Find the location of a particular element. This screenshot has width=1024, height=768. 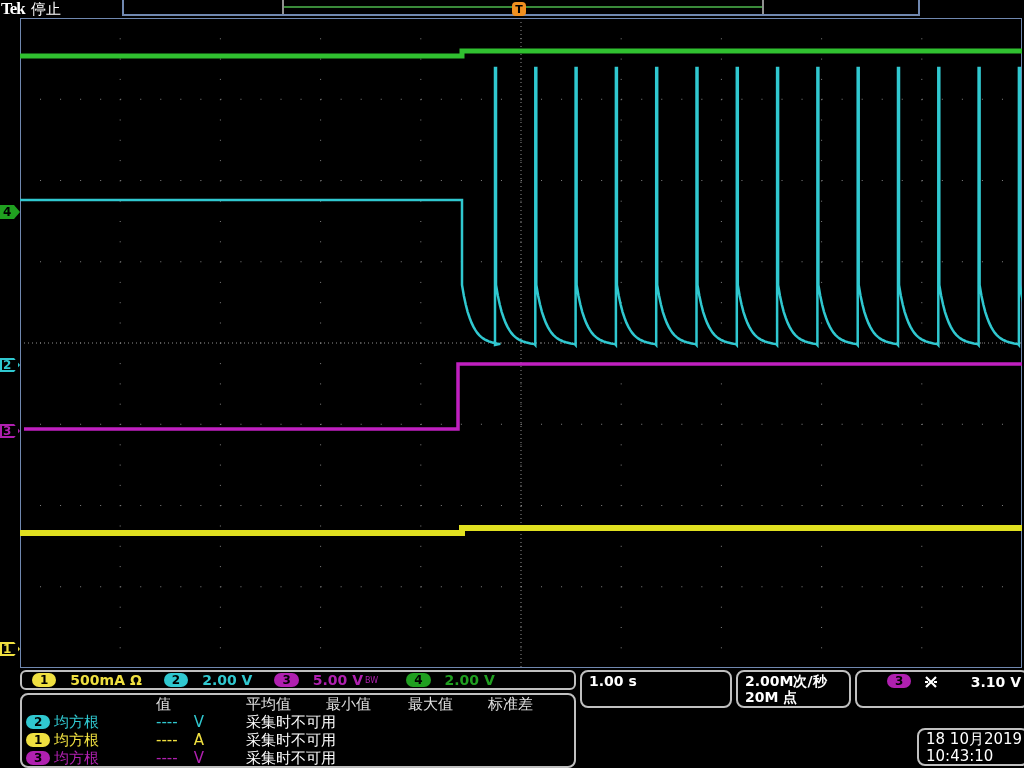

channel-offset-marker: 3 is located at coordinates (10, 431).